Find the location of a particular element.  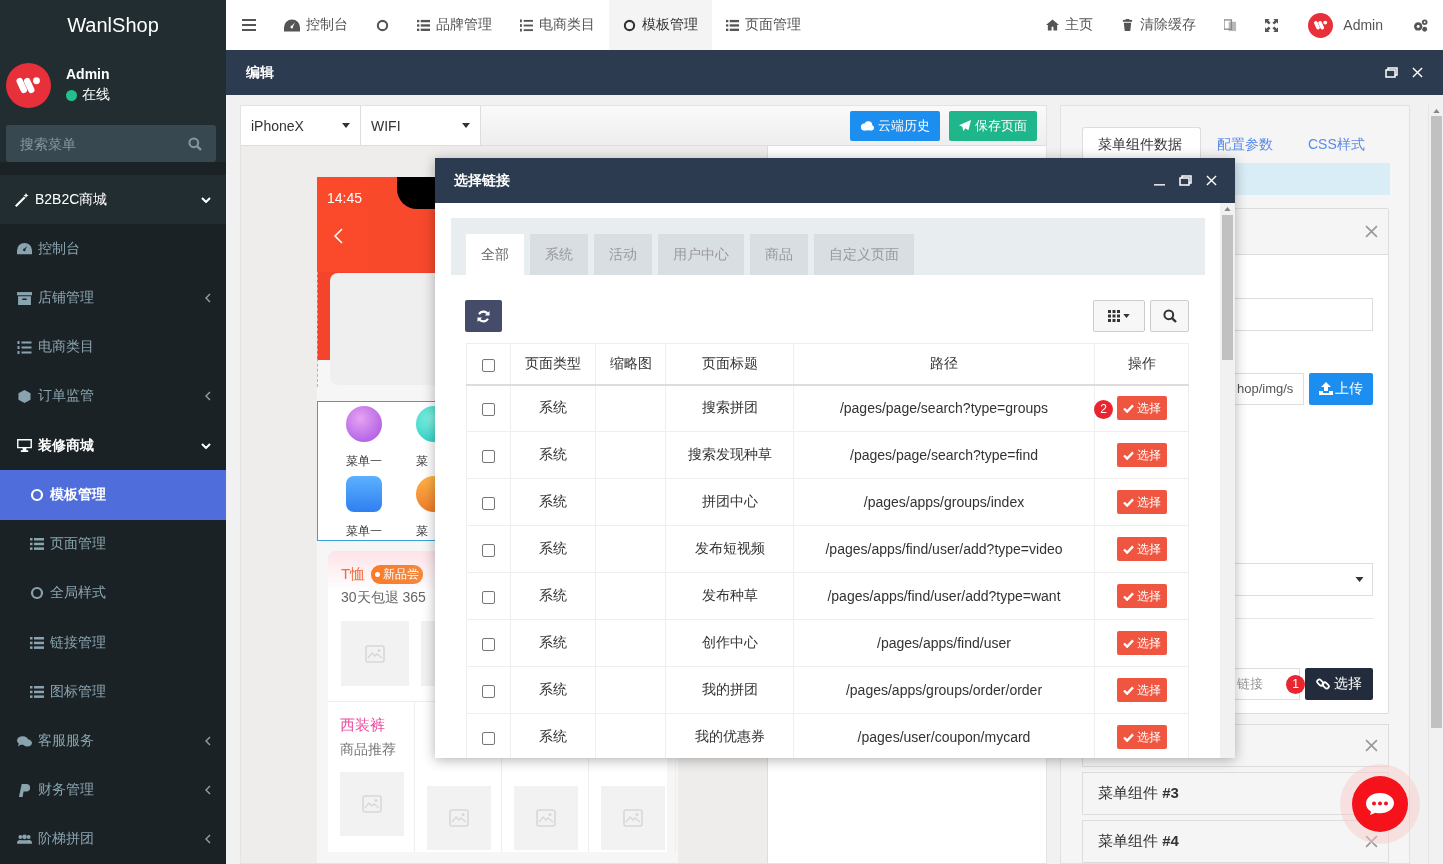

product-title: 西装裤 is located at coordinates (363, 725).